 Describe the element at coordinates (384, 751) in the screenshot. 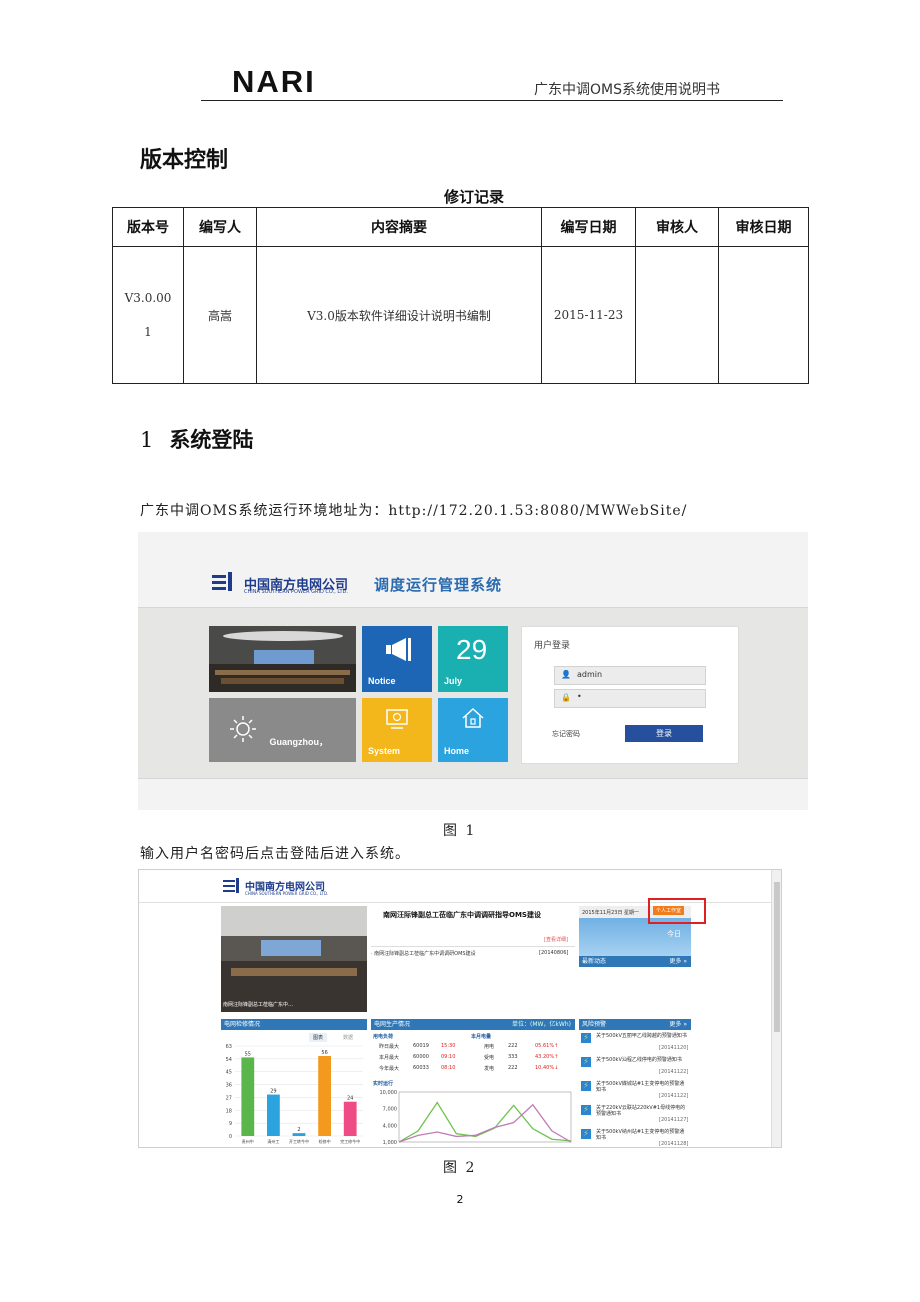

I see `system-label: System` at that location.